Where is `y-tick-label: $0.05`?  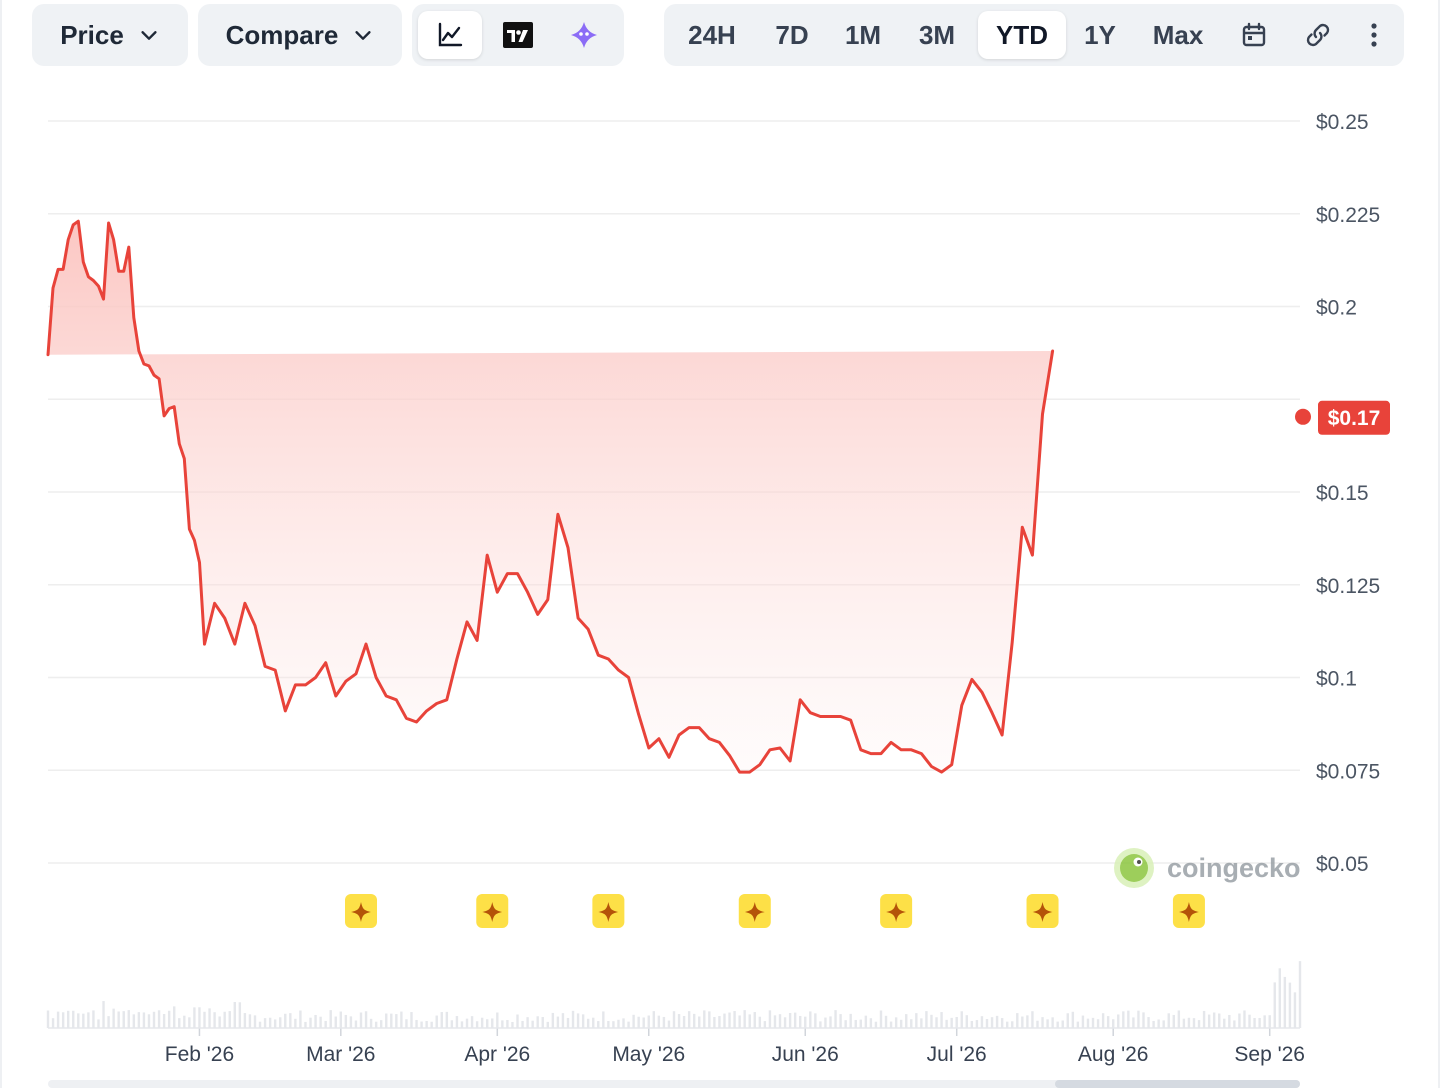
y-tick-label: $0.05 is located at coordinates (1342, 864).